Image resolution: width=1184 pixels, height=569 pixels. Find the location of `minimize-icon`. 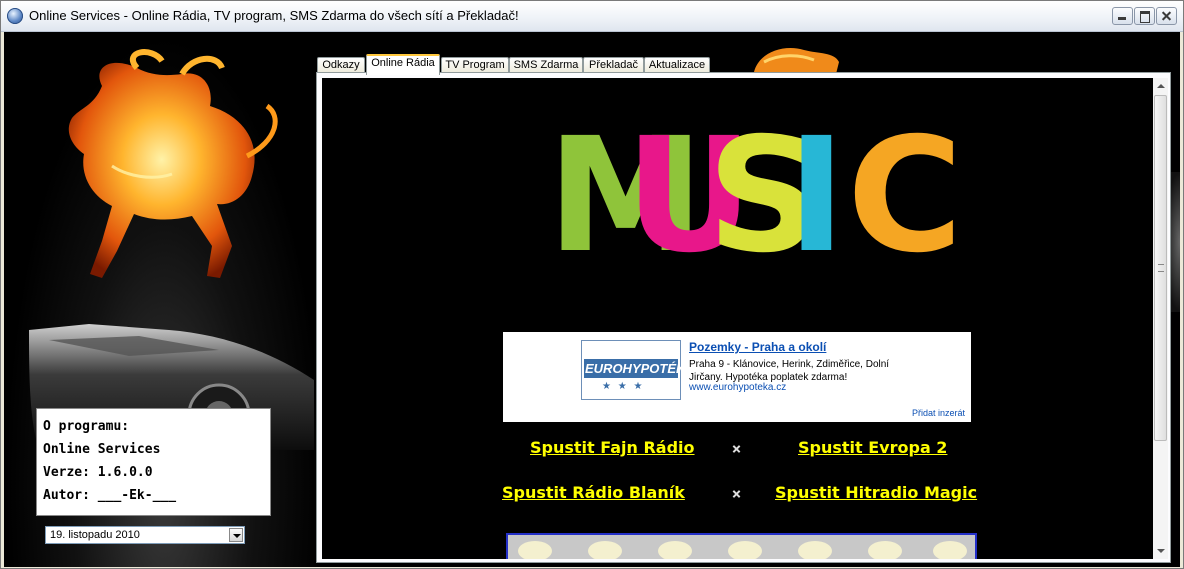

minimize-icon is located at coordinates (1122, 16).